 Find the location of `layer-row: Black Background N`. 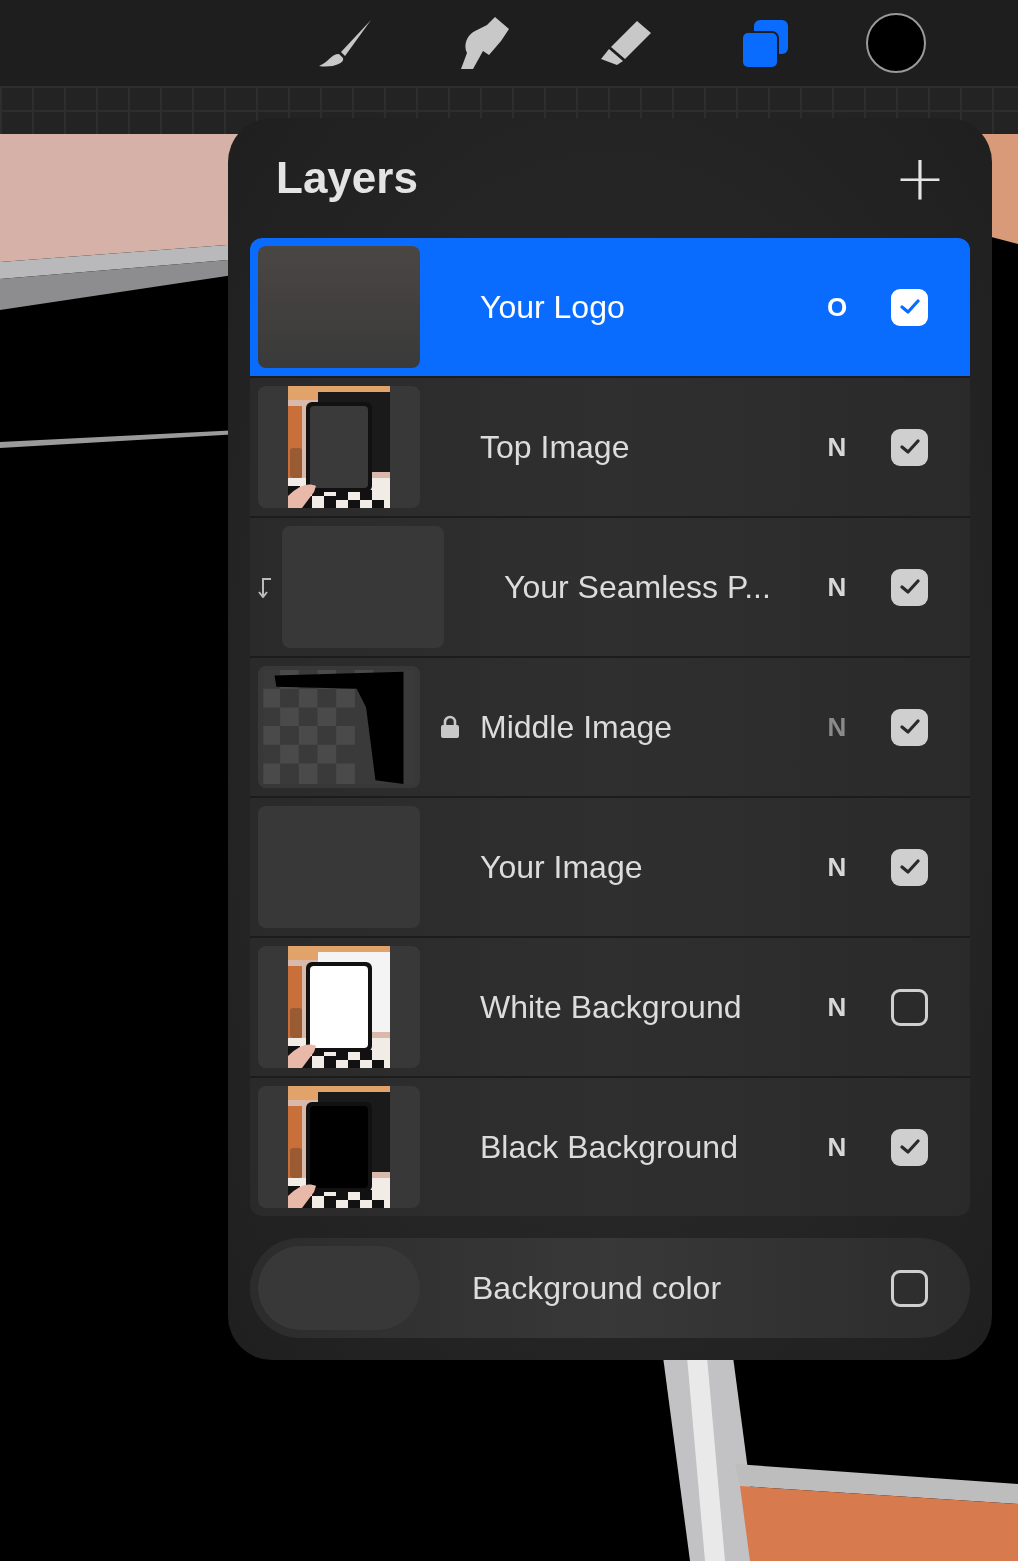

layer-row: Black Background N is located at coordinates (610, 1147).